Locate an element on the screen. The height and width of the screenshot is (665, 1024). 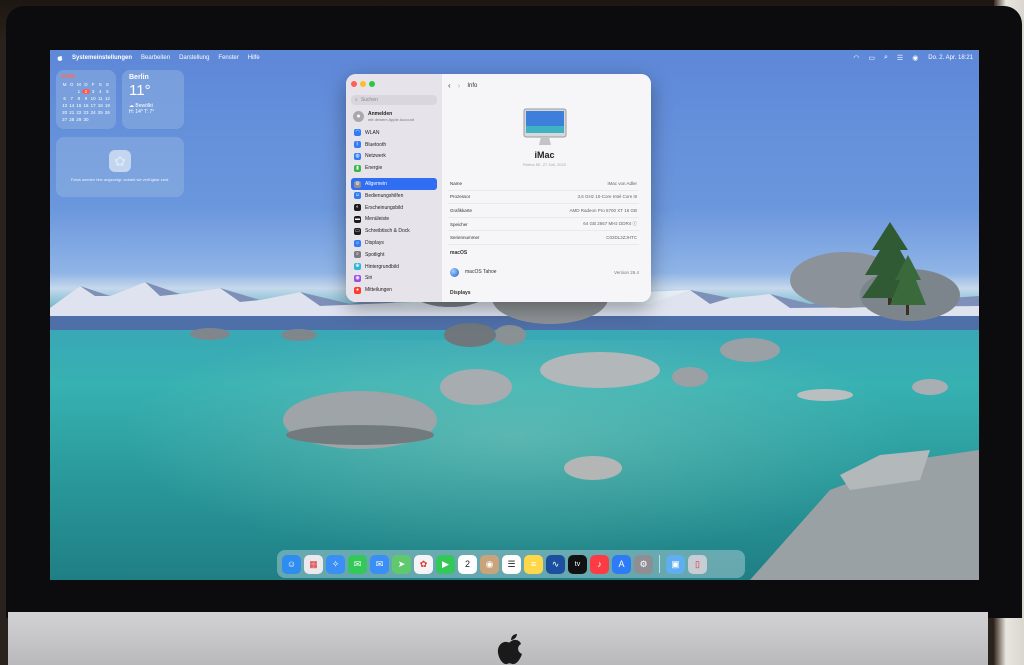
sidebar-item-wlan: ◠ WLAN is located at coordinates (394, 133).